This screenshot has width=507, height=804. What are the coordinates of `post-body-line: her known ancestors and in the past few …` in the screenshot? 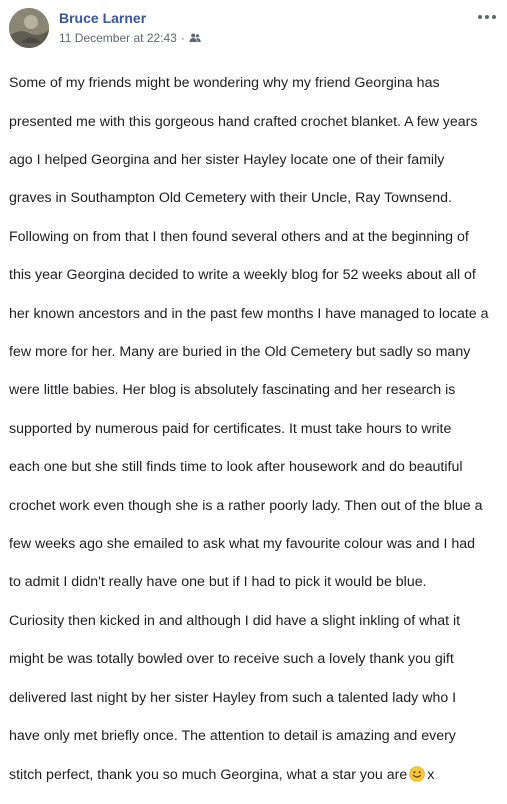 It's located at (249, 313).